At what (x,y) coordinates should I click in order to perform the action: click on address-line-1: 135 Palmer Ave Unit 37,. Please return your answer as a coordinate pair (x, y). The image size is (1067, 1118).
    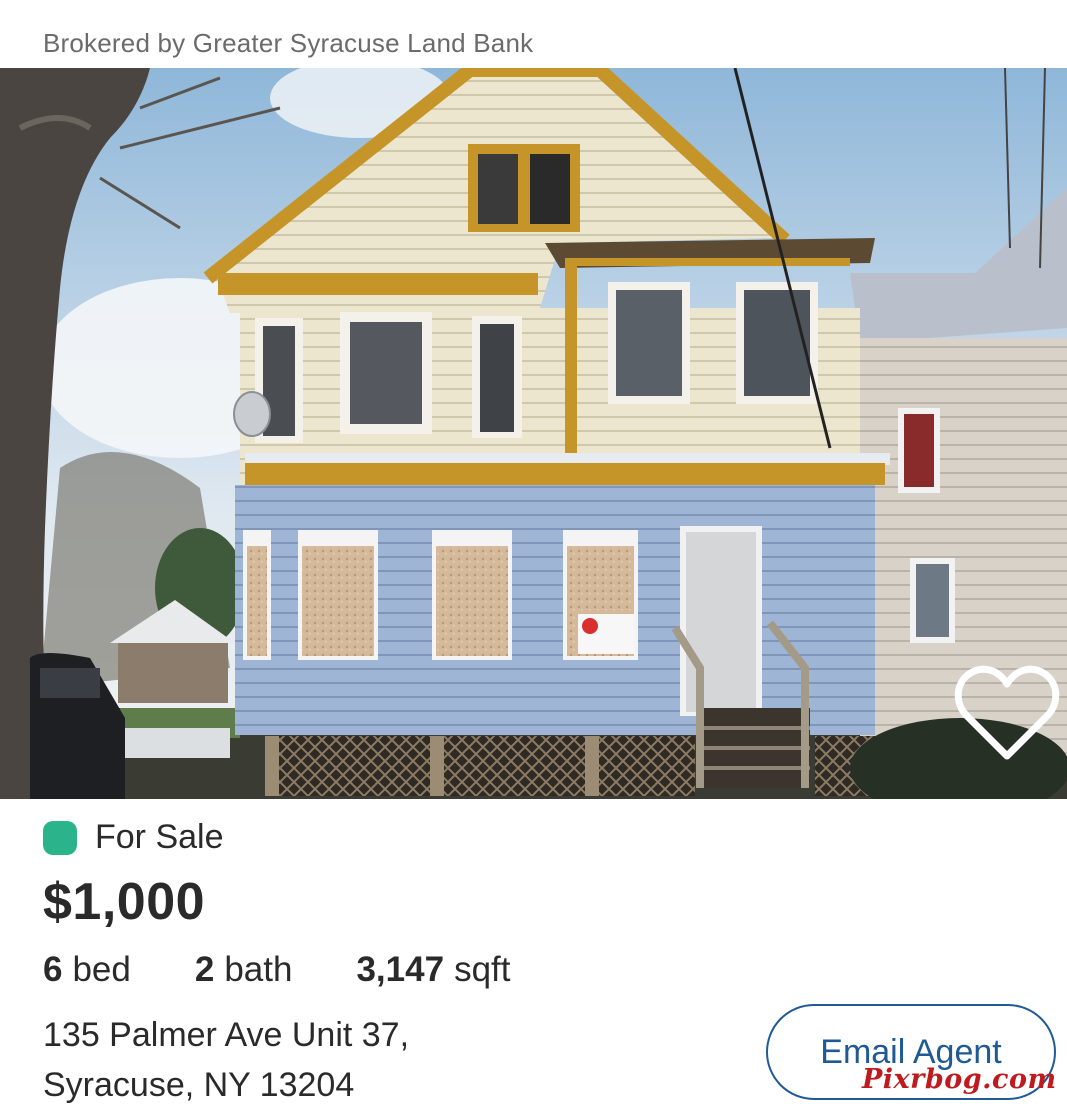
    Looking at the image, I should click on (226, 1035).